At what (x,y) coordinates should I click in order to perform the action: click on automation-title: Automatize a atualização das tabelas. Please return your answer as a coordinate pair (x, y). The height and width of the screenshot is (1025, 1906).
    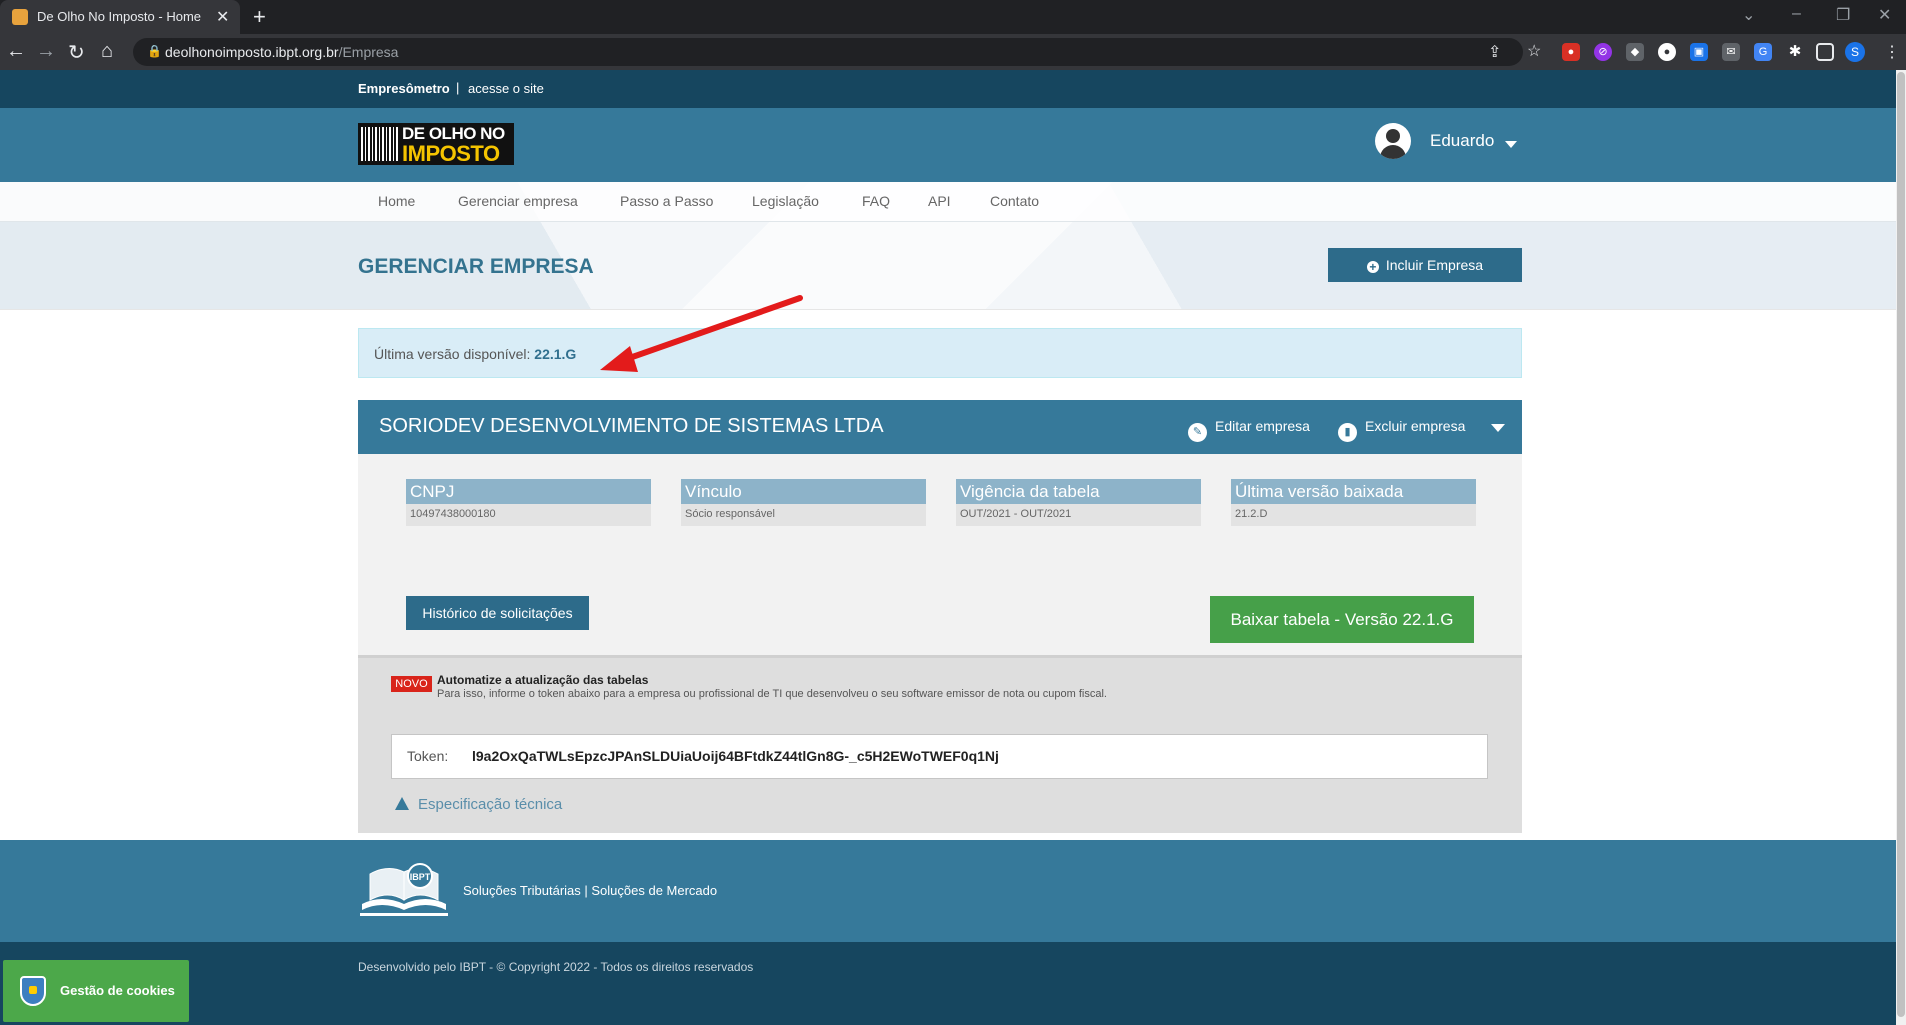
    Looking at the image, I should click on (543, 680).